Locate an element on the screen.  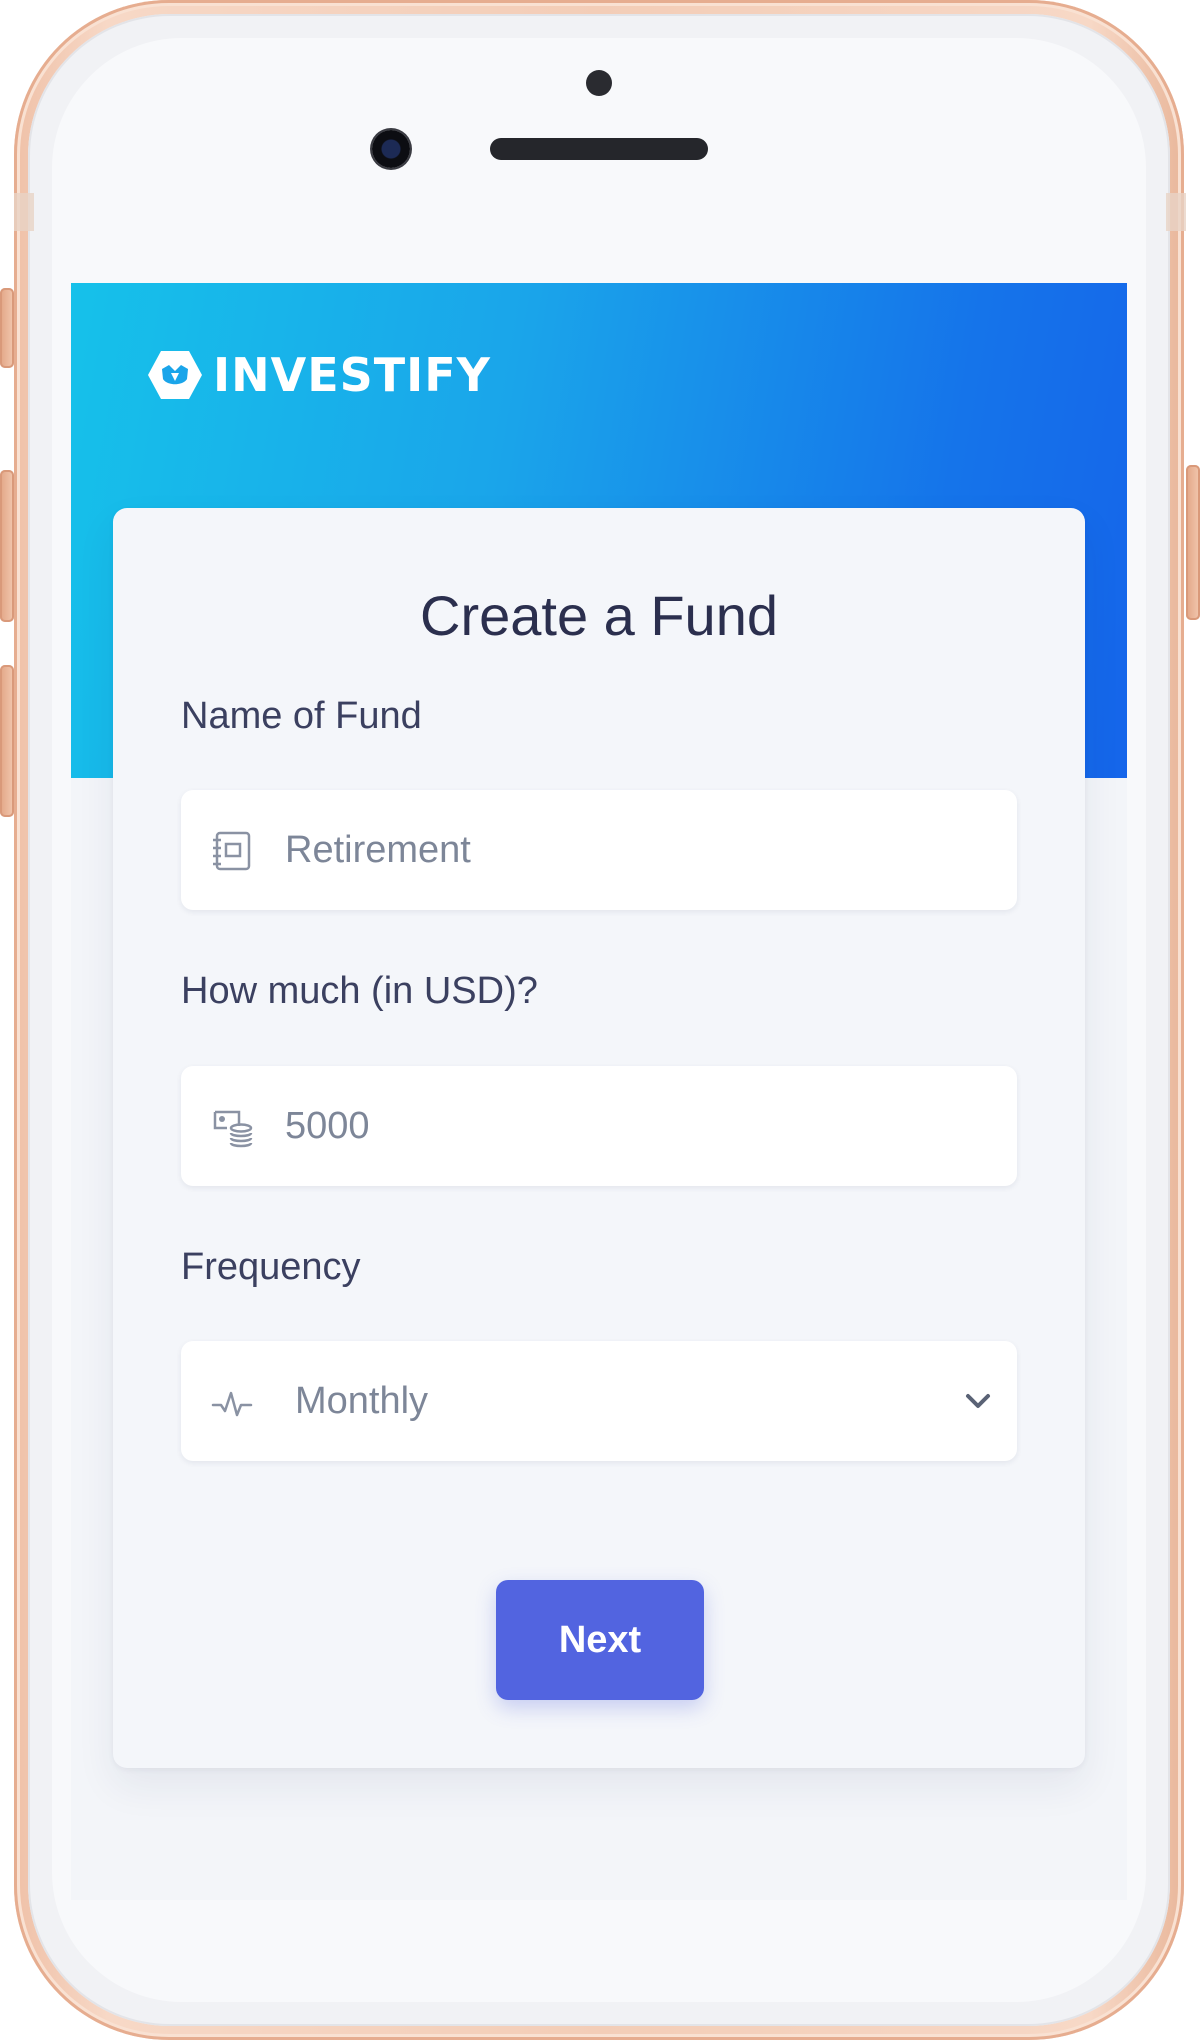
power-button is located at coordinates (1193, 542).